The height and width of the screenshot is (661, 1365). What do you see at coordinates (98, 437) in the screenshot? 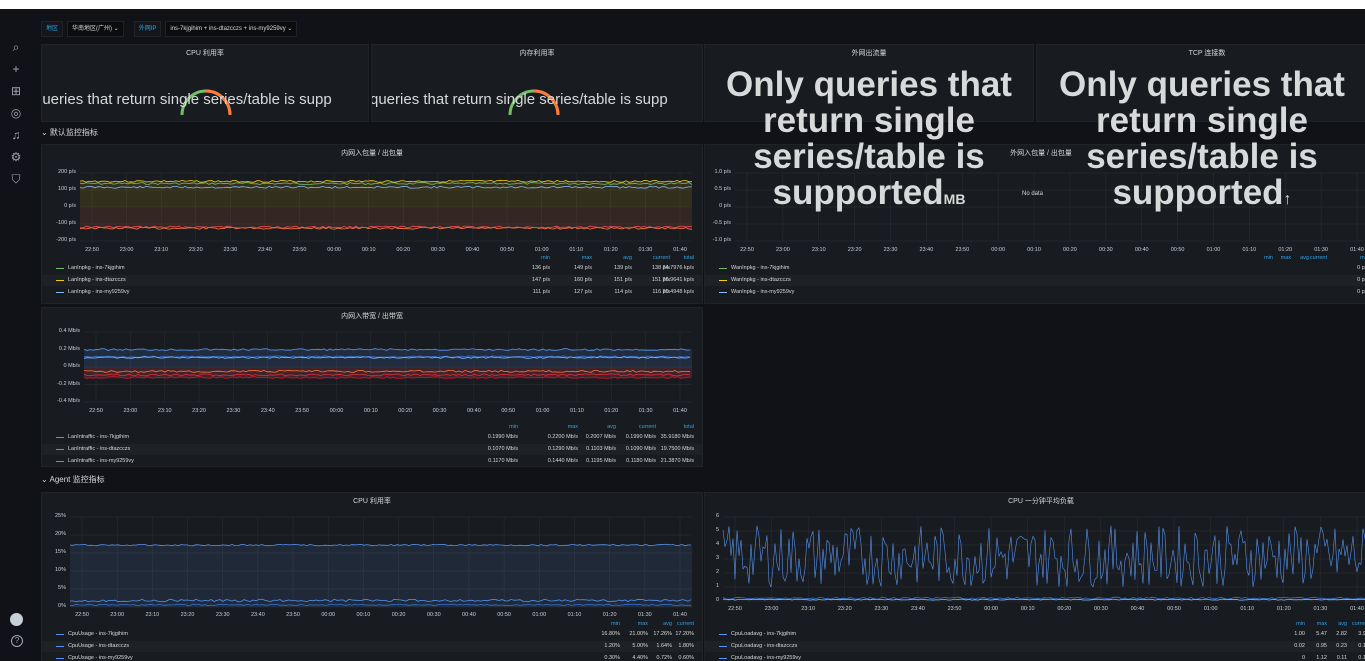
I see `legend-series-name: LanIntraffic - ins-7kjgihim` at bounding box center [98, 437].